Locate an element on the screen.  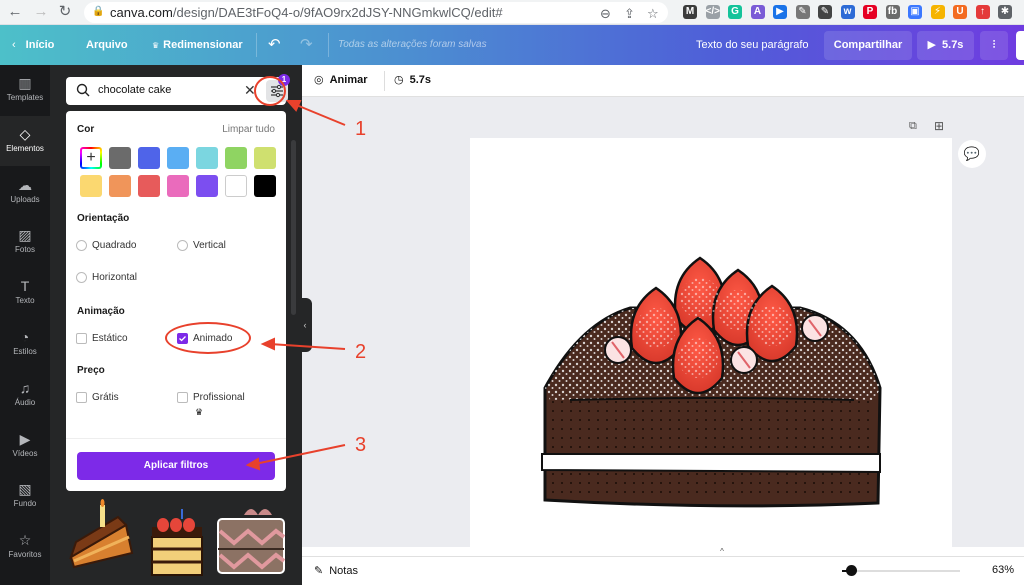
home-button: ‹ Início is located at coordinates (33, 45).